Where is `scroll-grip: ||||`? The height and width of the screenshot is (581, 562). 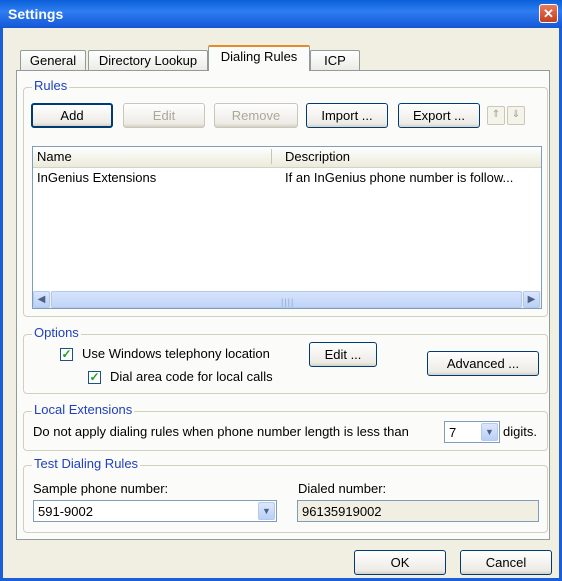 scroll-grip: |||| is located at coordinates (288, 302).